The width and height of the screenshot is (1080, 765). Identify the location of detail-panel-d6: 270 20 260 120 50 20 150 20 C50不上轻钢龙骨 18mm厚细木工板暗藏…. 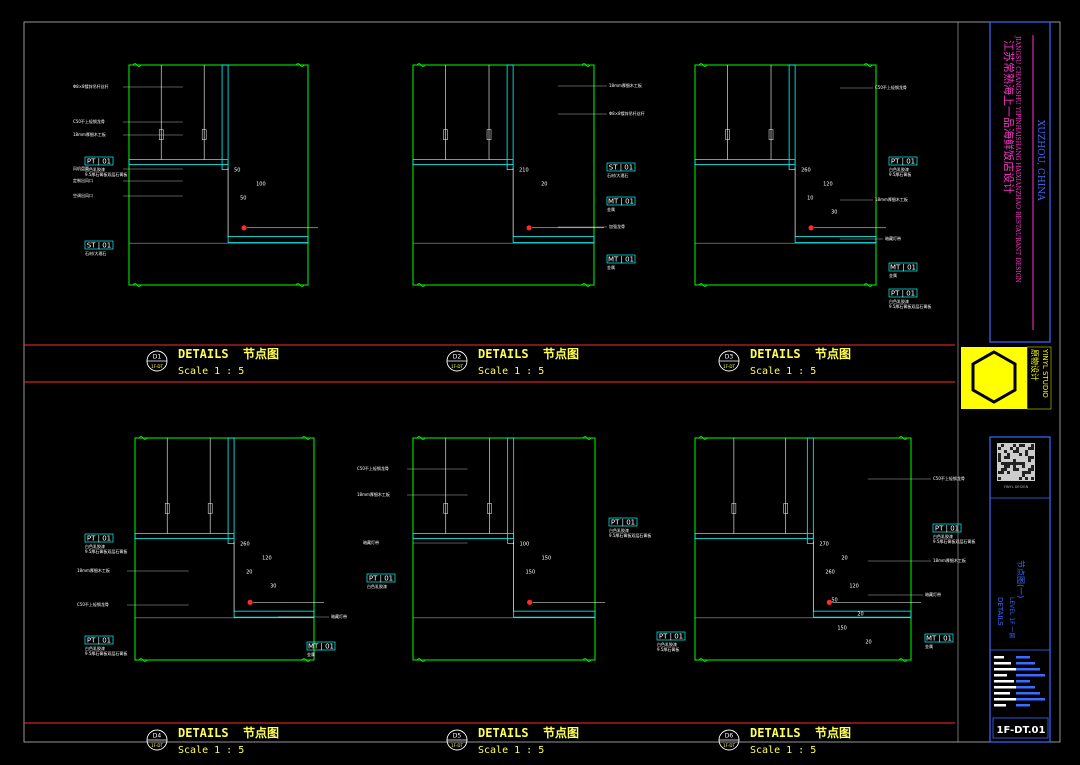
(815, 549).